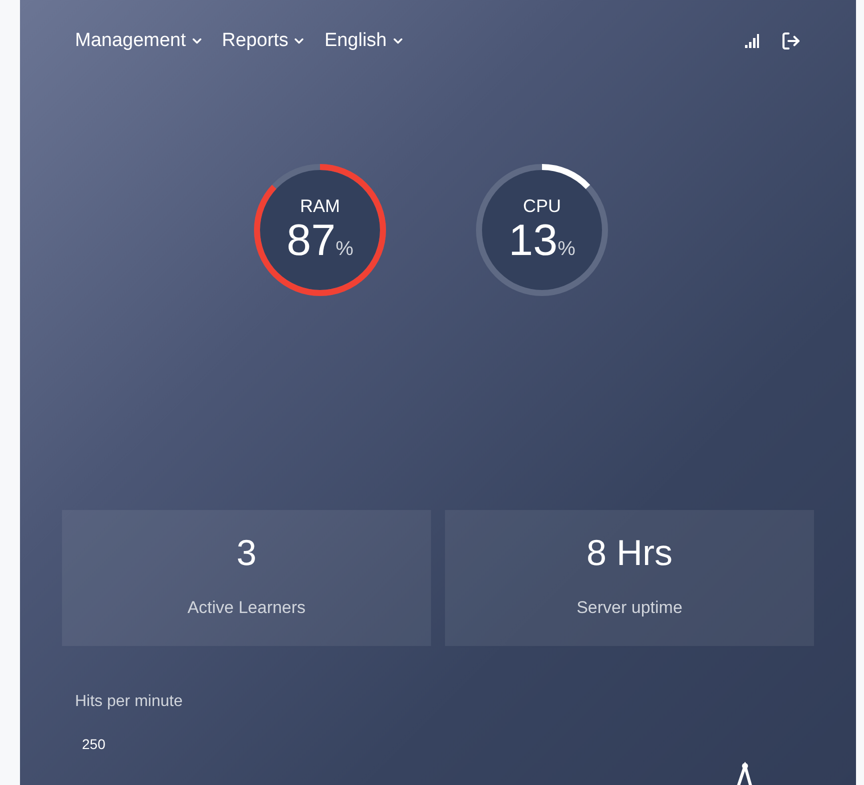 This screenshot has height=785, width=864. I want to click on nav-menu: Management, so click(139, 41).